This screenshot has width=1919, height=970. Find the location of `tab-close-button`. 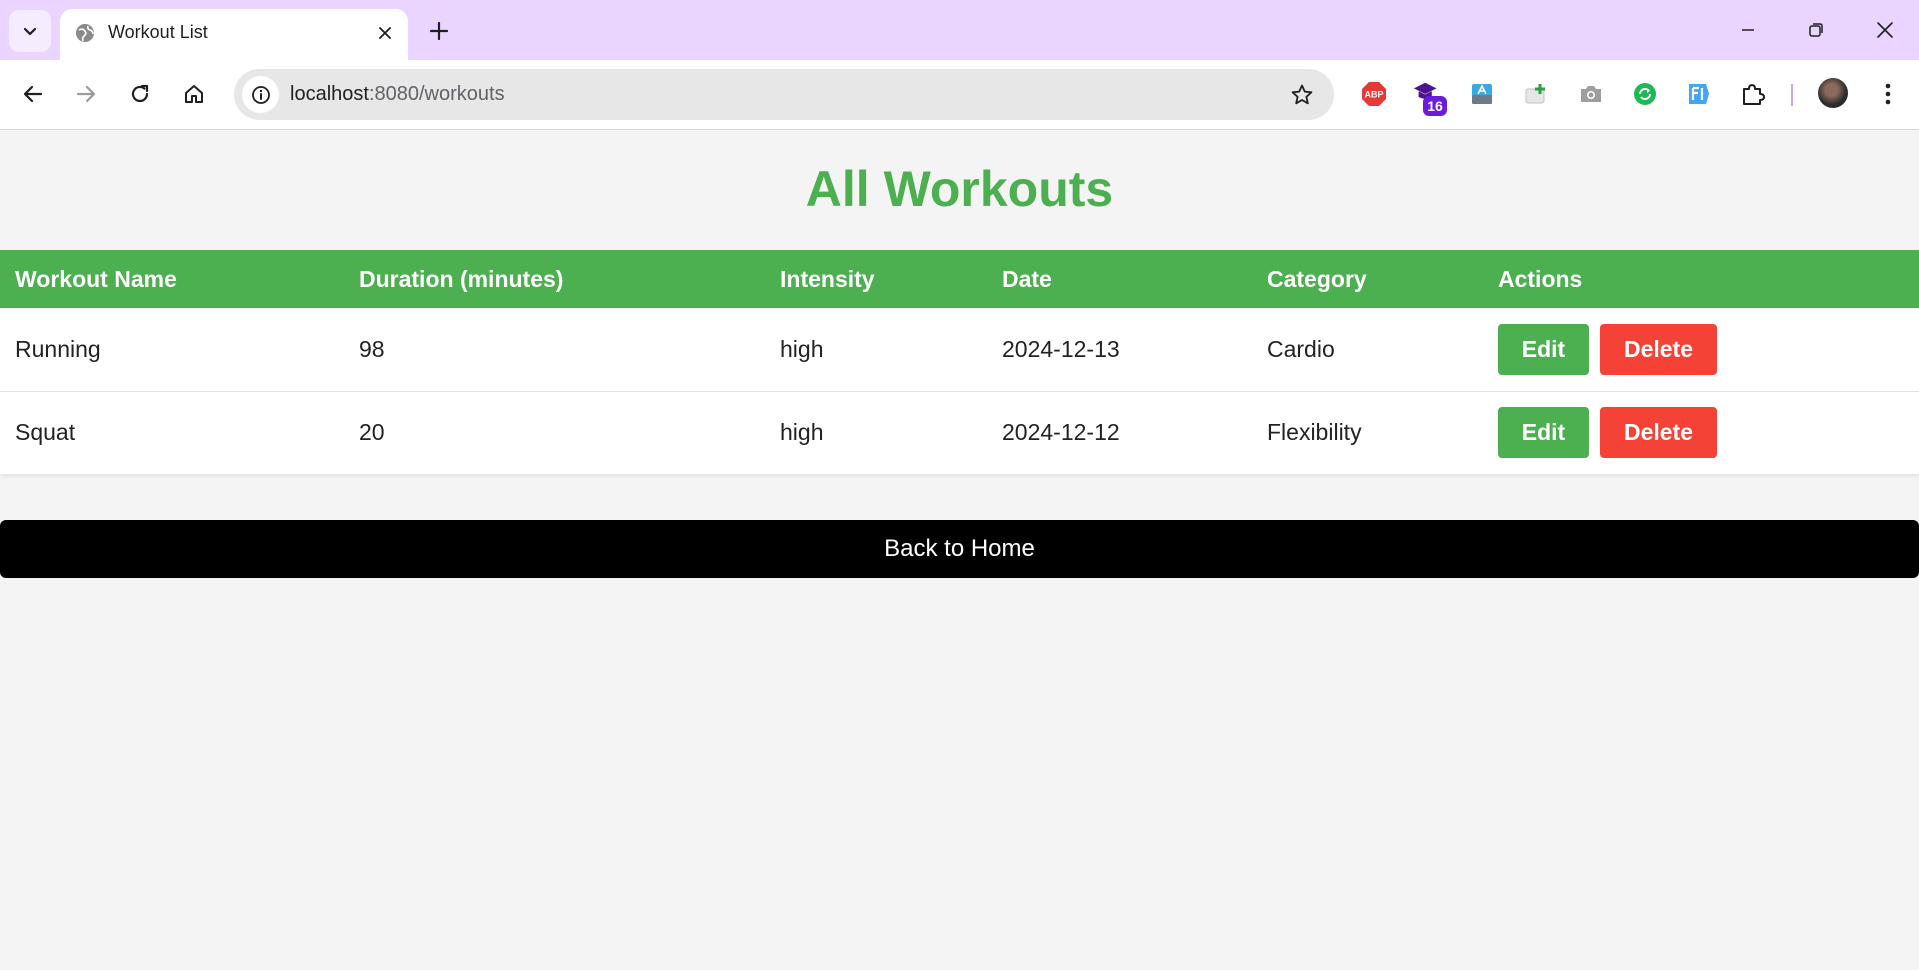

tab-close-button is located at coordinates (385, 33).